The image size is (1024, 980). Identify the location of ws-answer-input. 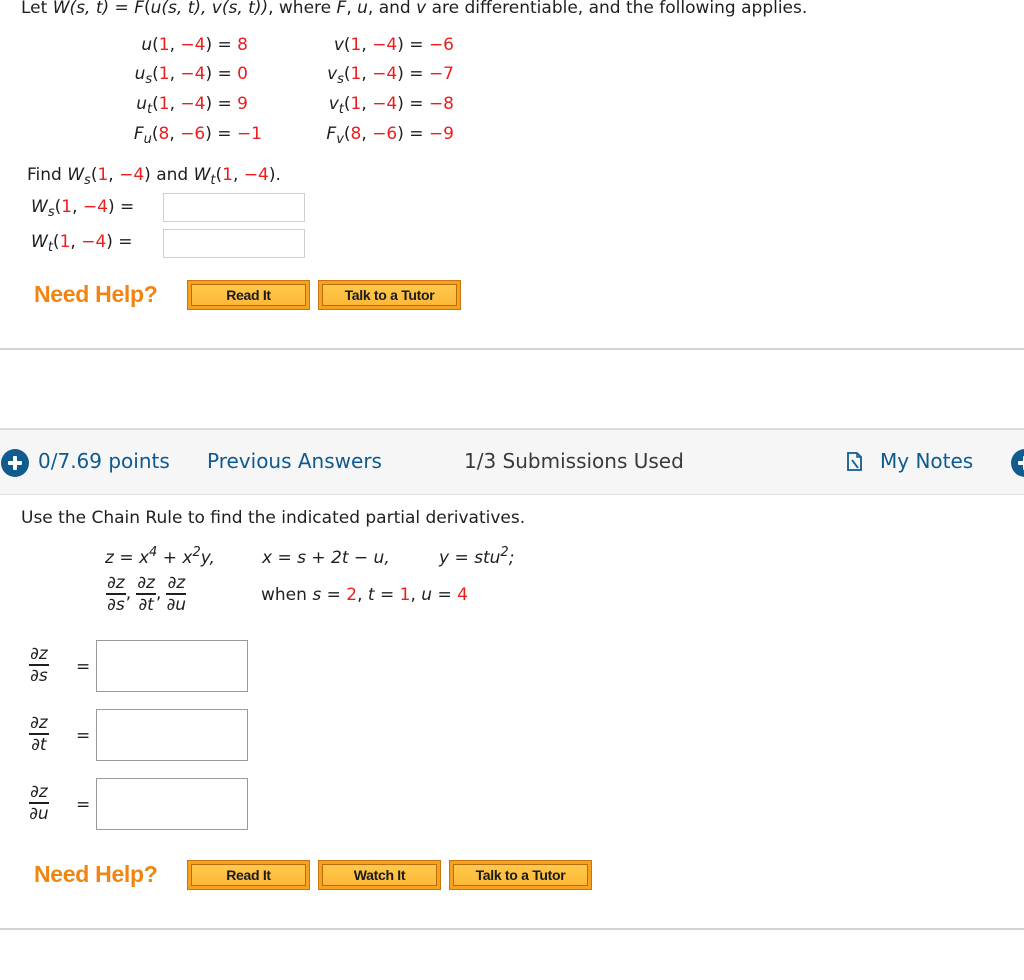
(234, 207).